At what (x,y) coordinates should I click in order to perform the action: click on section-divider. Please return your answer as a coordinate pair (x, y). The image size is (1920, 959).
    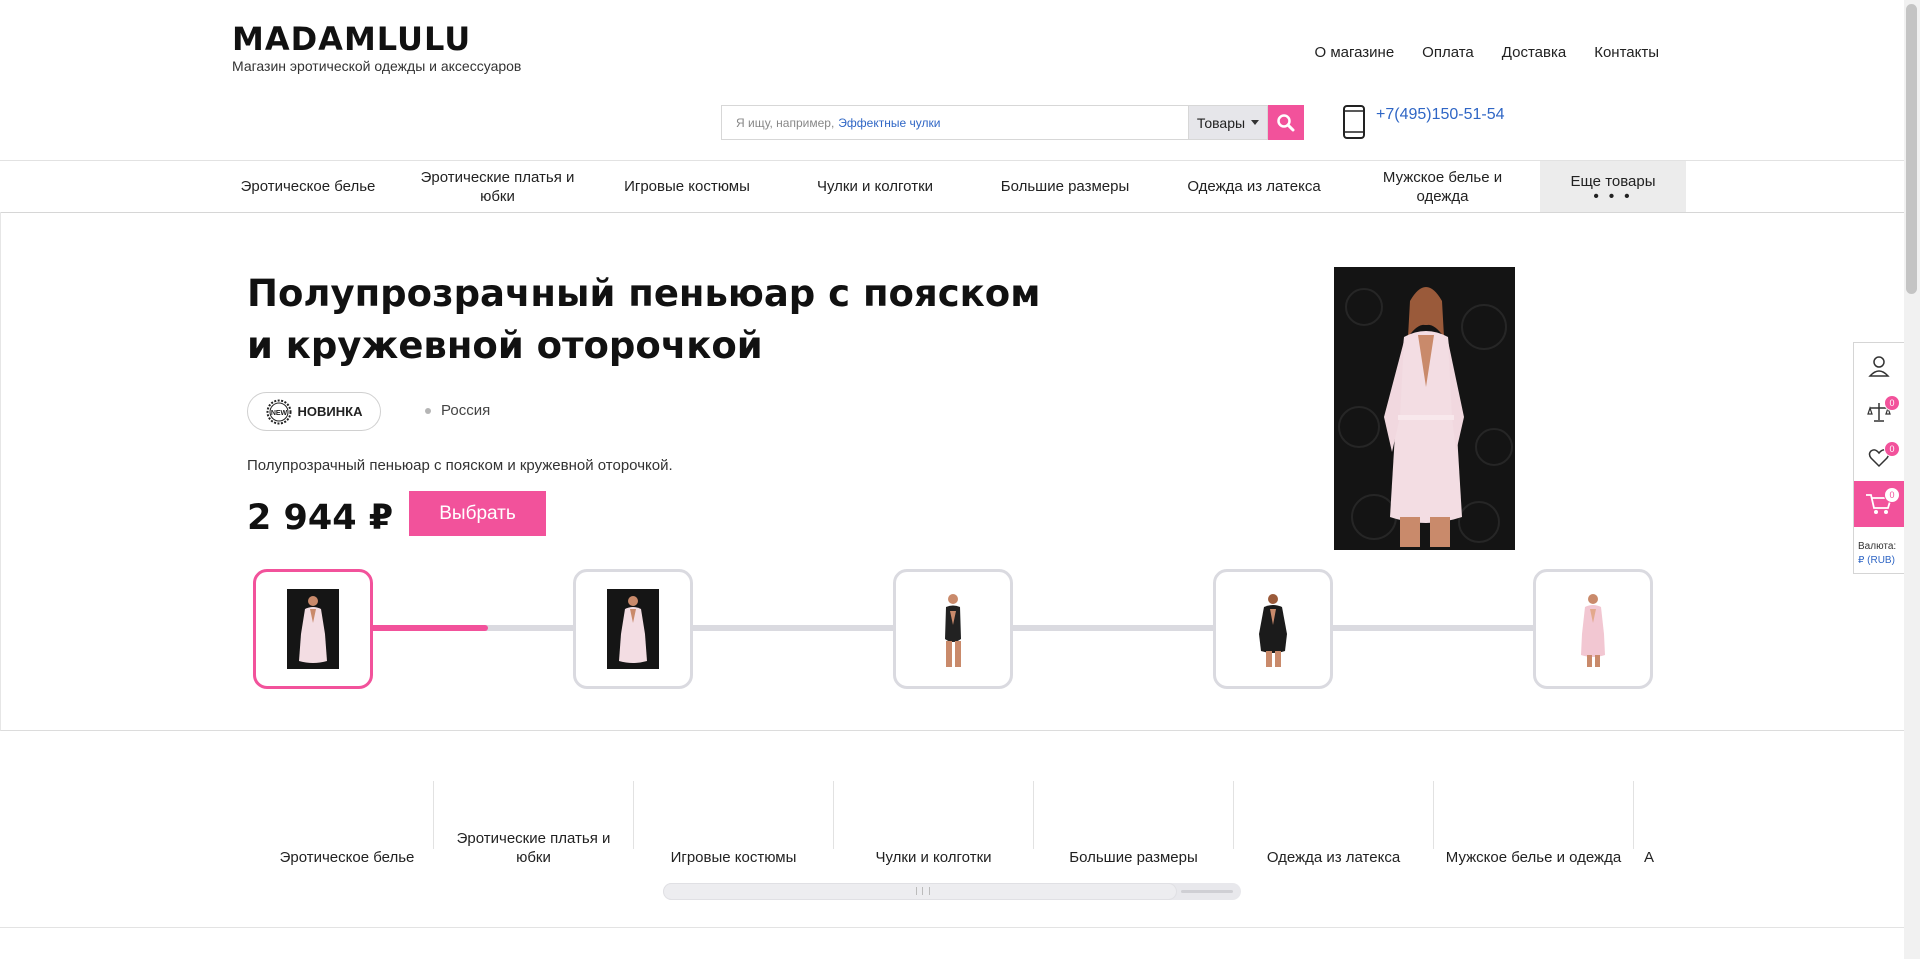
    Looking at the image, I should click on (952, 927).